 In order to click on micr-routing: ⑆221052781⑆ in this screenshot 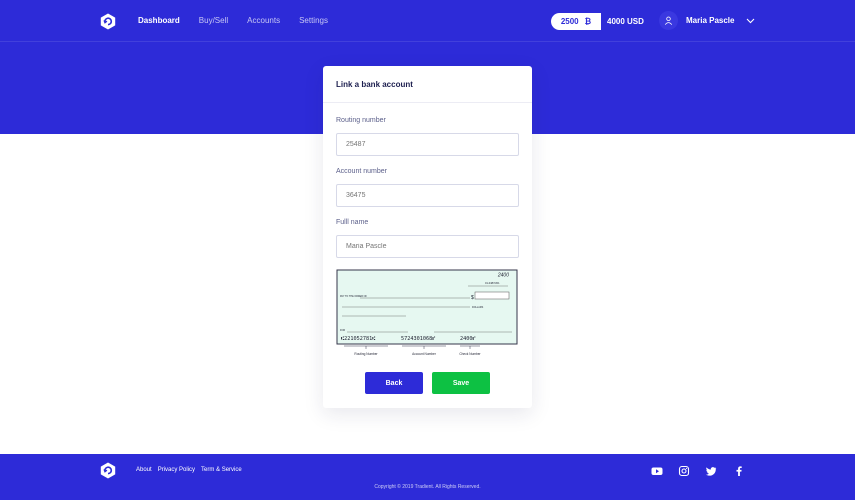, I will do `click(358, 339)`.